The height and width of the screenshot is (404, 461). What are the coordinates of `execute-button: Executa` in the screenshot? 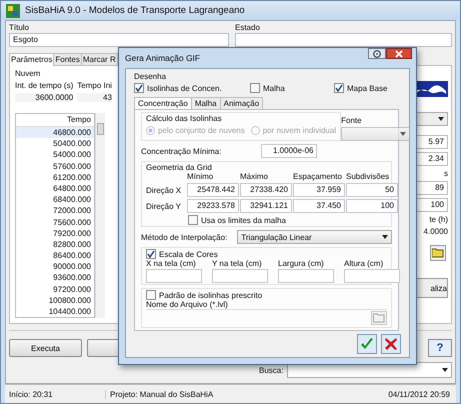 It's located at (45, 348).